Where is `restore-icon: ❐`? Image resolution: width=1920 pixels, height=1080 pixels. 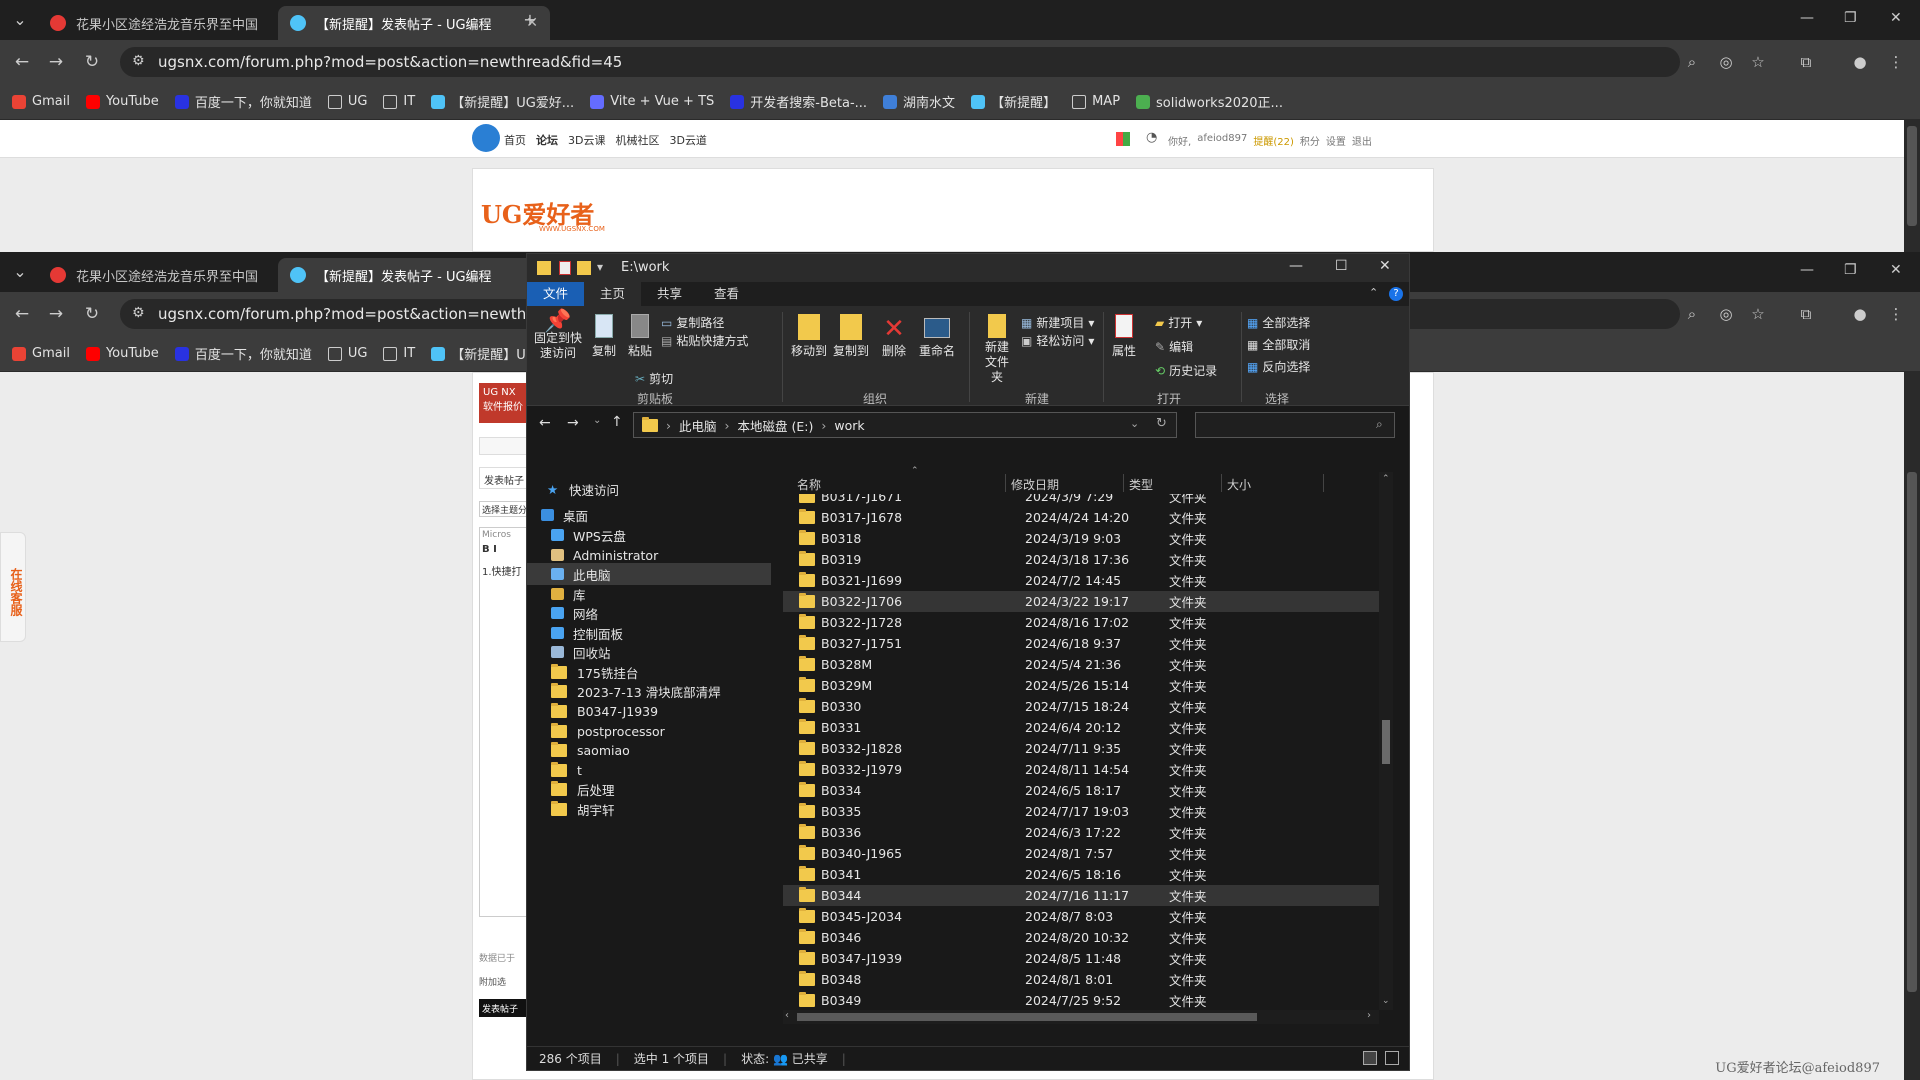
restore-icon: ❐ is located at coordinates (1850, 18).